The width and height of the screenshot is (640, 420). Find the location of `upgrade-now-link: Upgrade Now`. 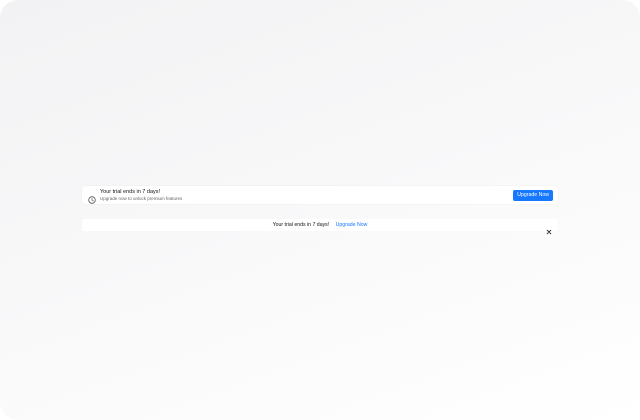

upgrade-now-link: Upgrade Now is located at coordinates (352, 225).